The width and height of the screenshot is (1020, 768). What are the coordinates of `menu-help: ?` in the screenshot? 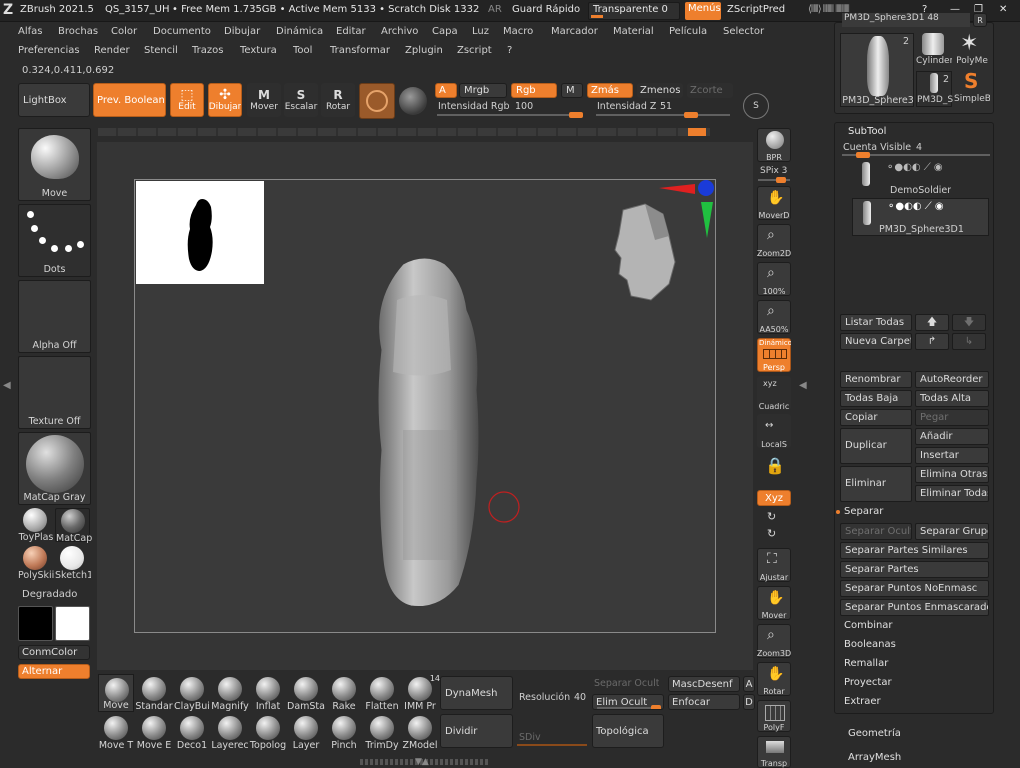 It's located at (509, 51).